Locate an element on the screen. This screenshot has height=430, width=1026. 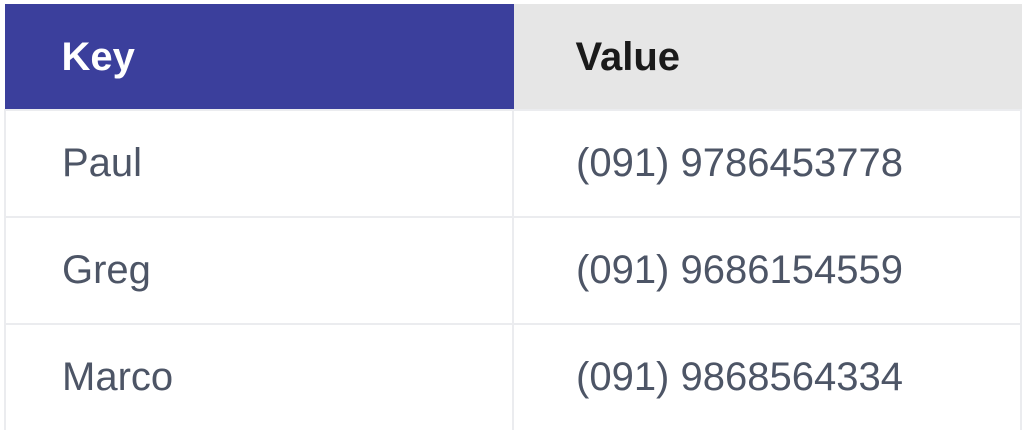
value-cell: (091) 9868564334 is located at coordinates (767, 376).